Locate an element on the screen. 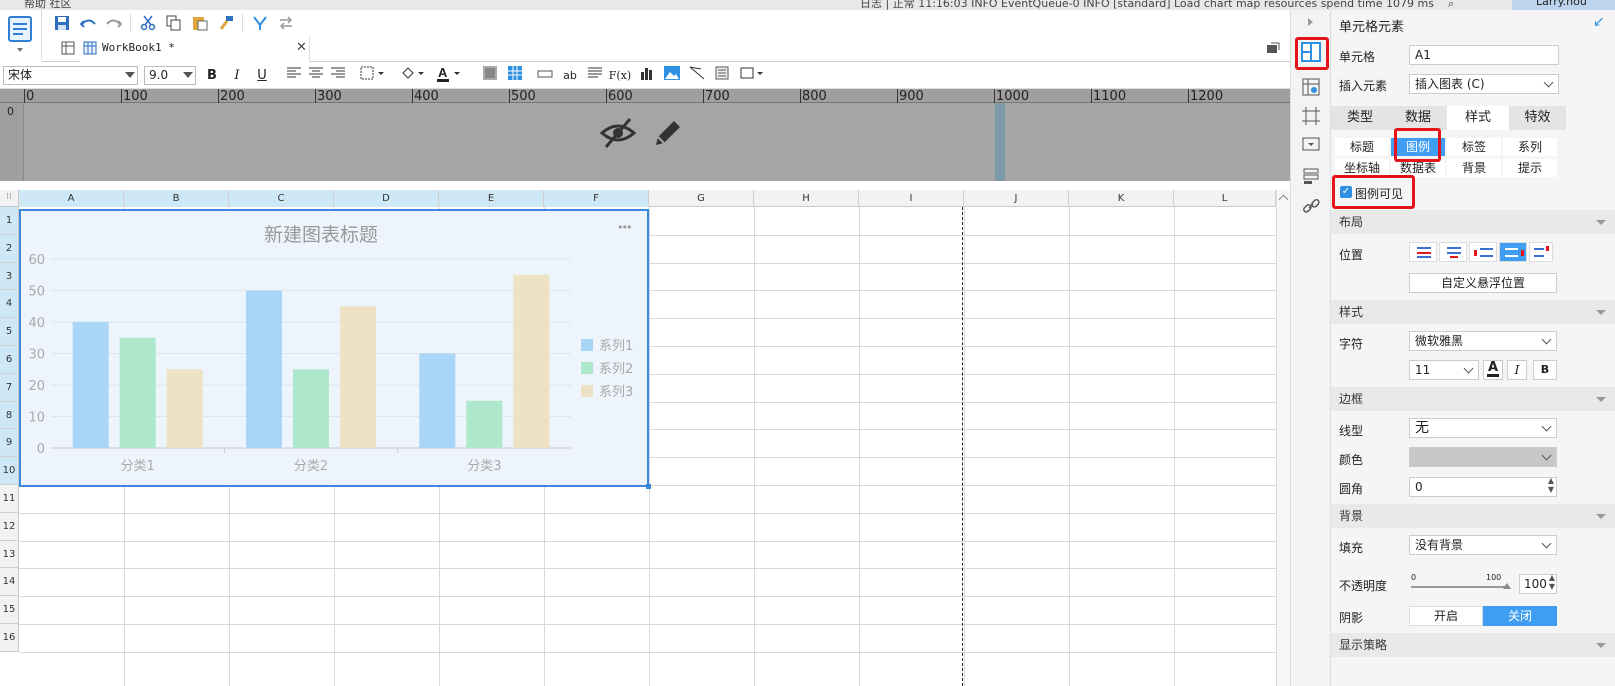 The image size is (1615, 686). section-display-strategy: 显示策略 is located at coordinates (1473, 645).